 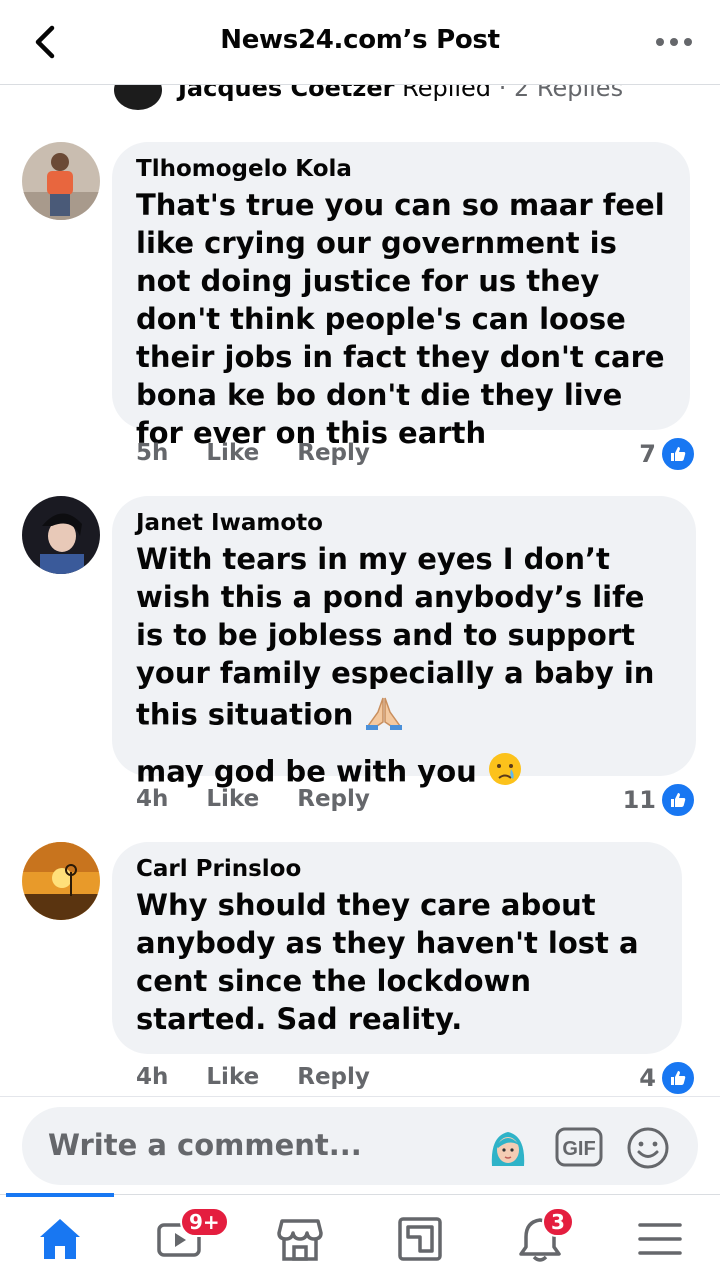 What do you see at coordinates (639, 800) in the screenshot?
I see `reaction-number: 11` at bounding box center [639, 800].